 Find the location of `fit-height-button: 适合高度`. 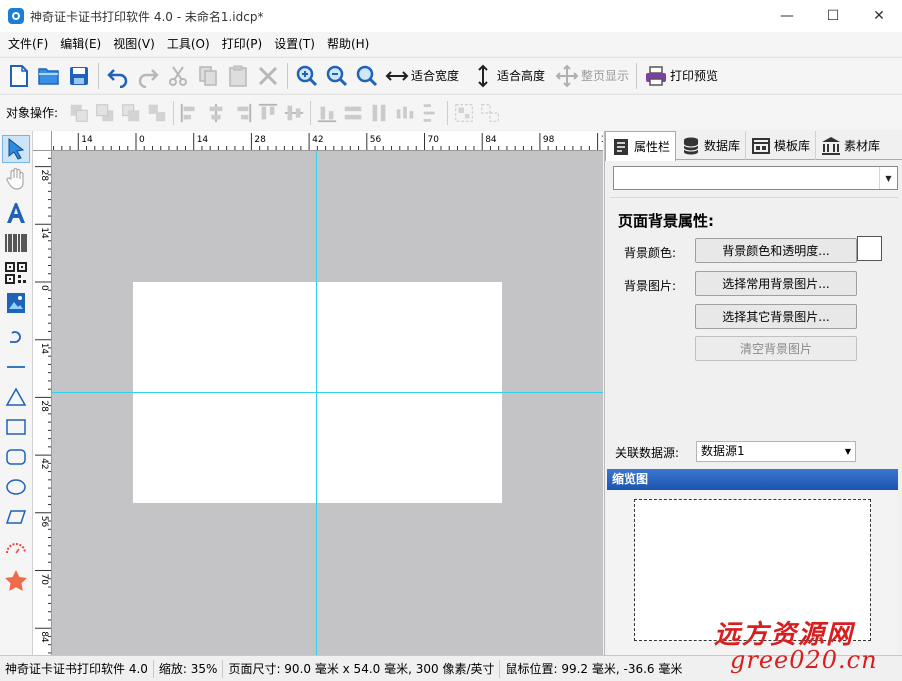

fit-height-button: 适合高度 is located at coordinates (508, 76).